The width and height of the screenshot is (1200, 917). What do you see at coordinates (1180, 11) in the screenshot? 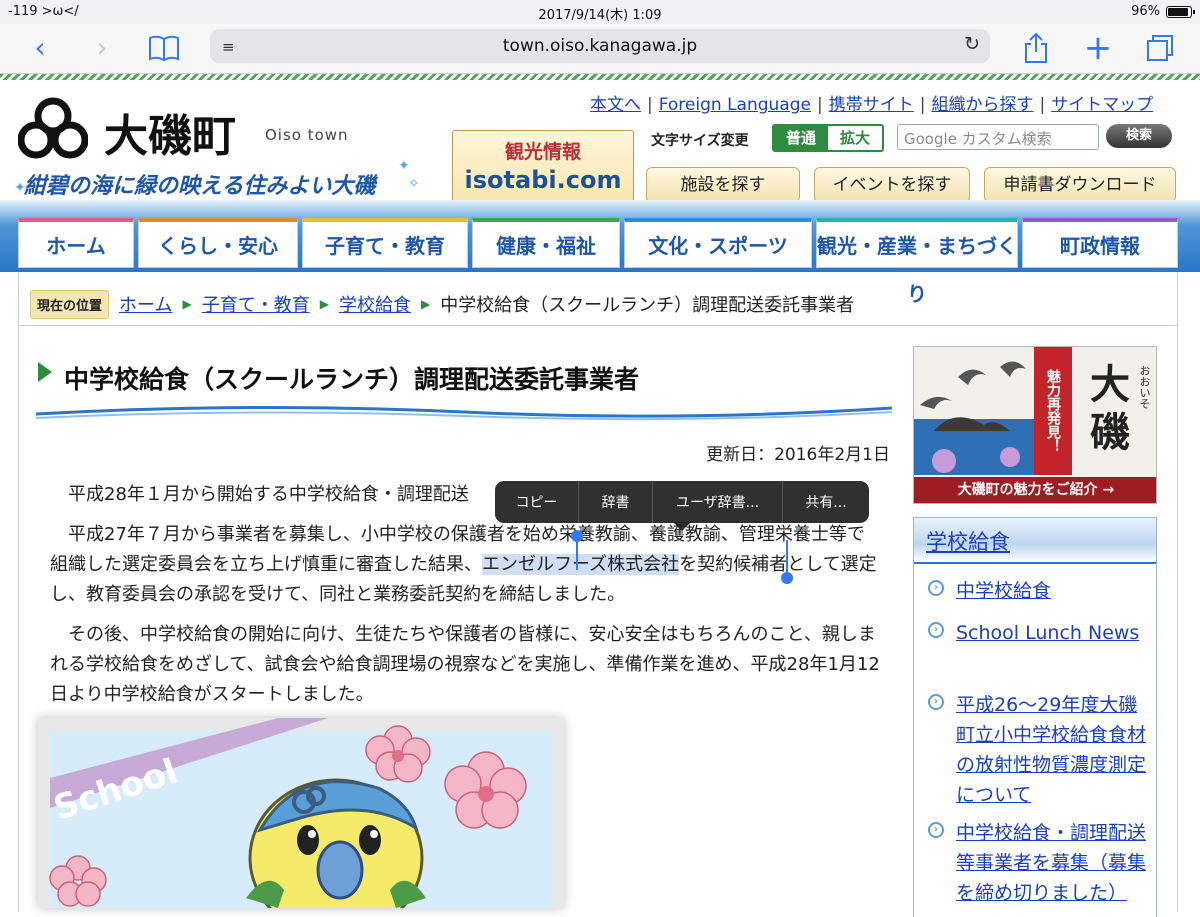
I see `battery-icon` at bounding box center [1180, 11].